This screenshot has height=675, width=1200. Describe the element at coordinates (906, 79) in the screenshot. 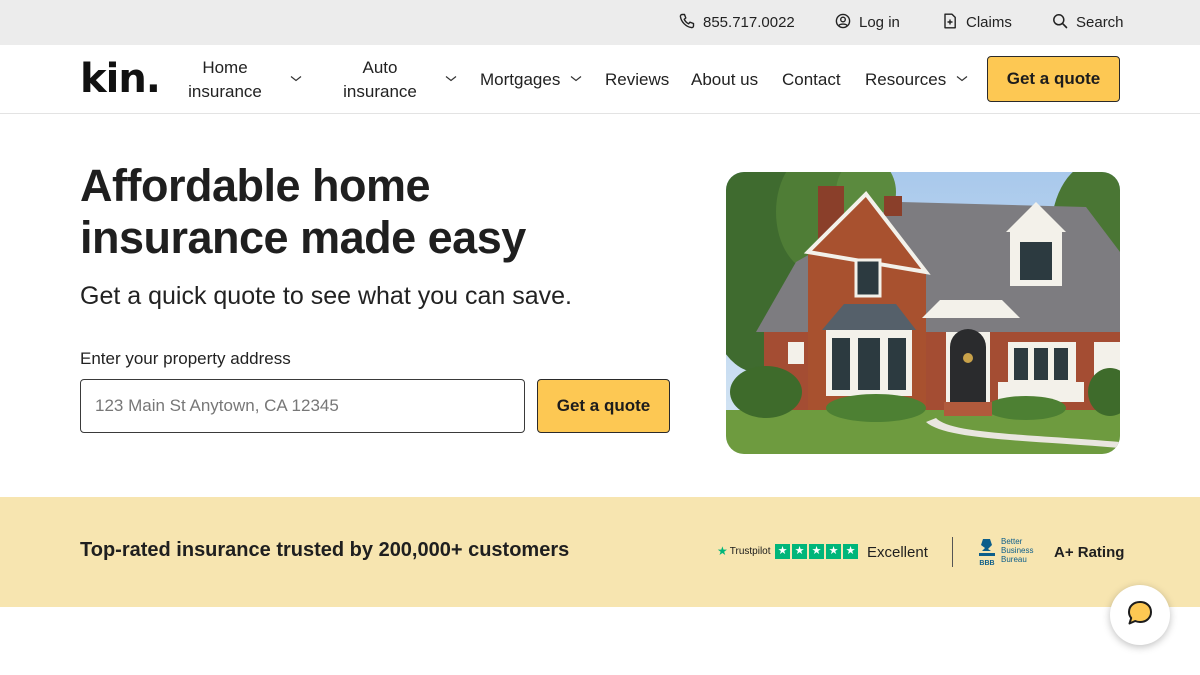

I see `nav-item-label: Resources` at that location.